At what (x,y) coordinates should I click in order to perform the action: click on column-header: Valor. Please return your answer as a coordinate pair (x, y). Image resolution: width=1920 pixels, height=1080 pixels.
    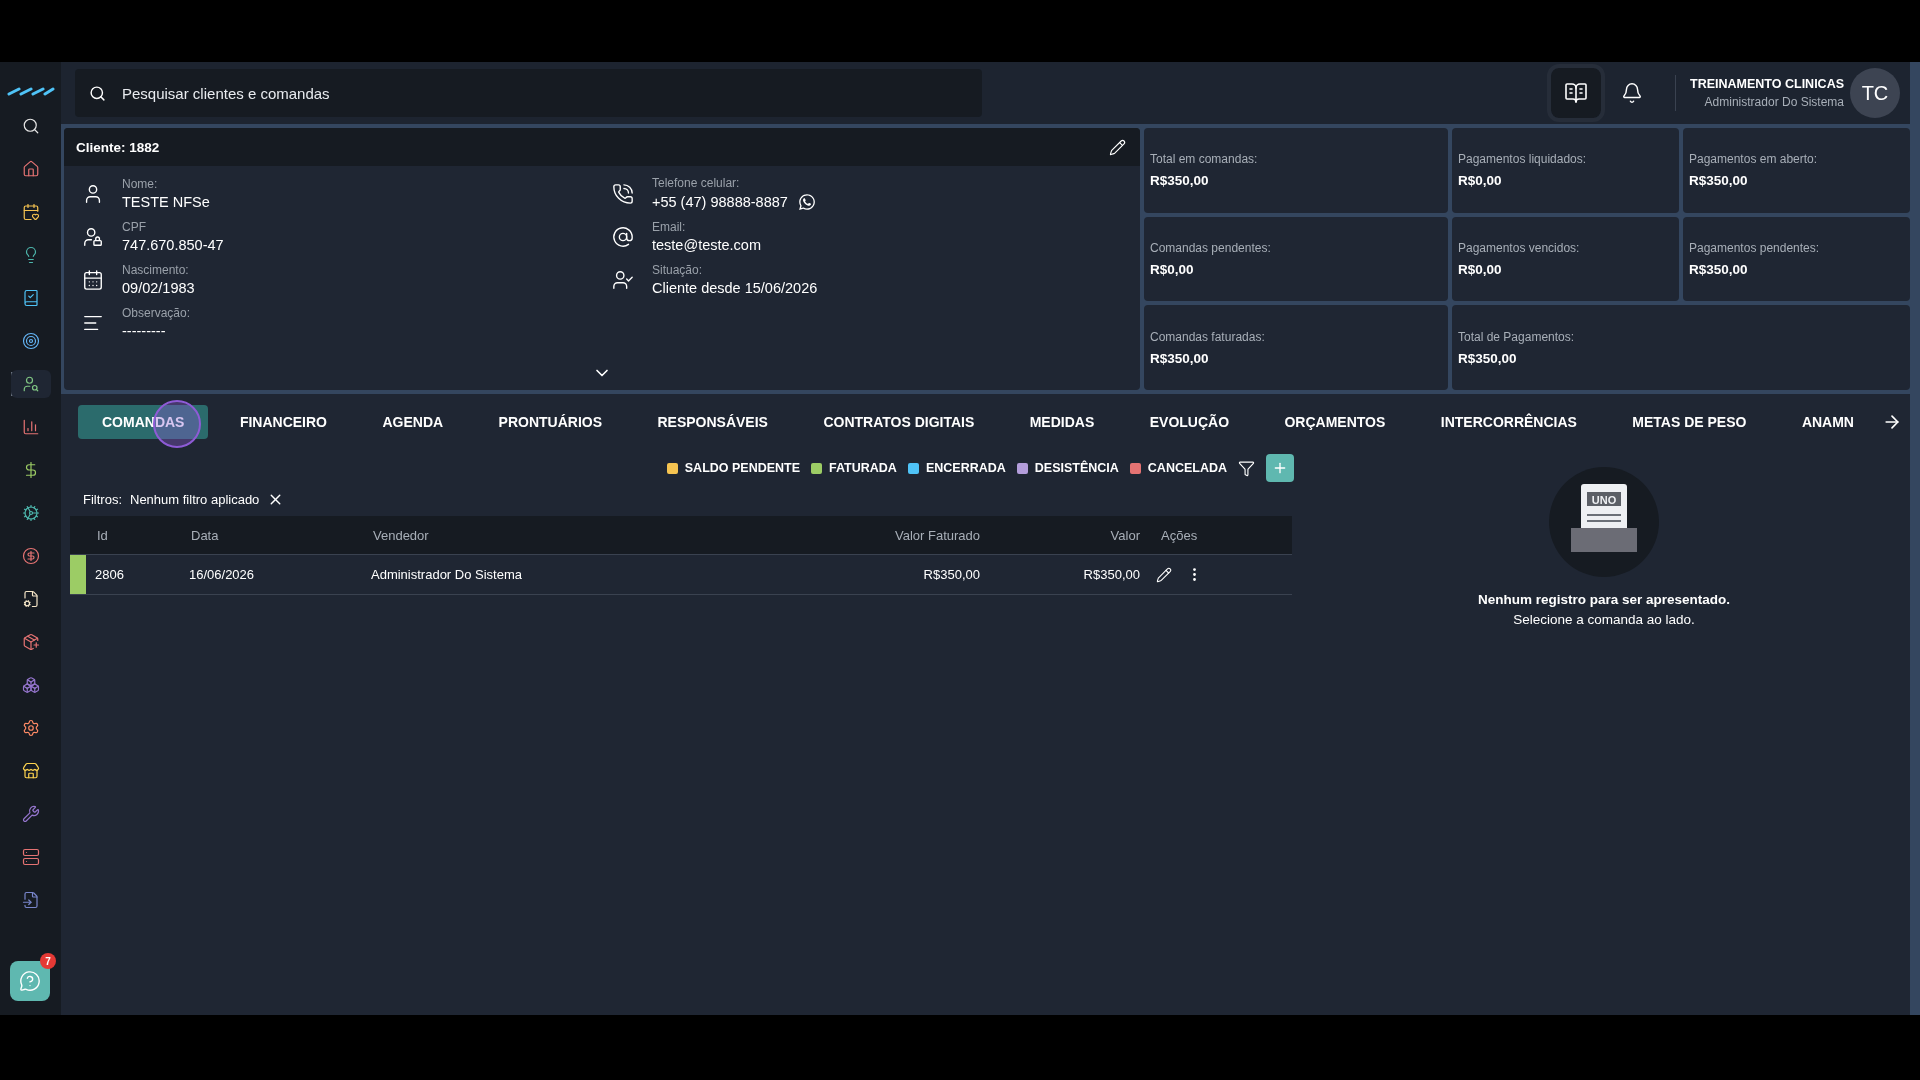
    Looking at the image, I should click on (1125, 535).